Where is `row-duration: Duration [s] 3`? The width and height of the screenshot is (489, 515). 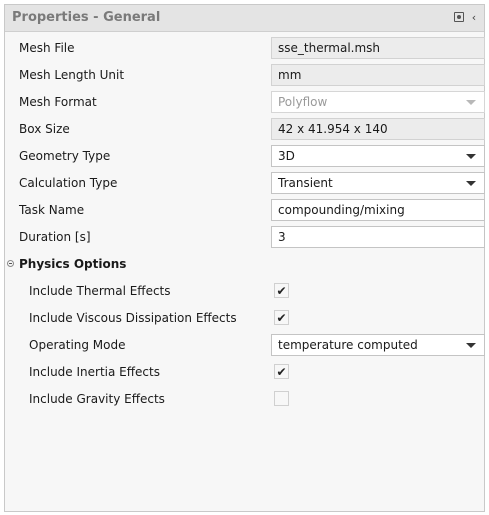
row-duration: Duration [s] 3 is located at coordinates (245, 237).